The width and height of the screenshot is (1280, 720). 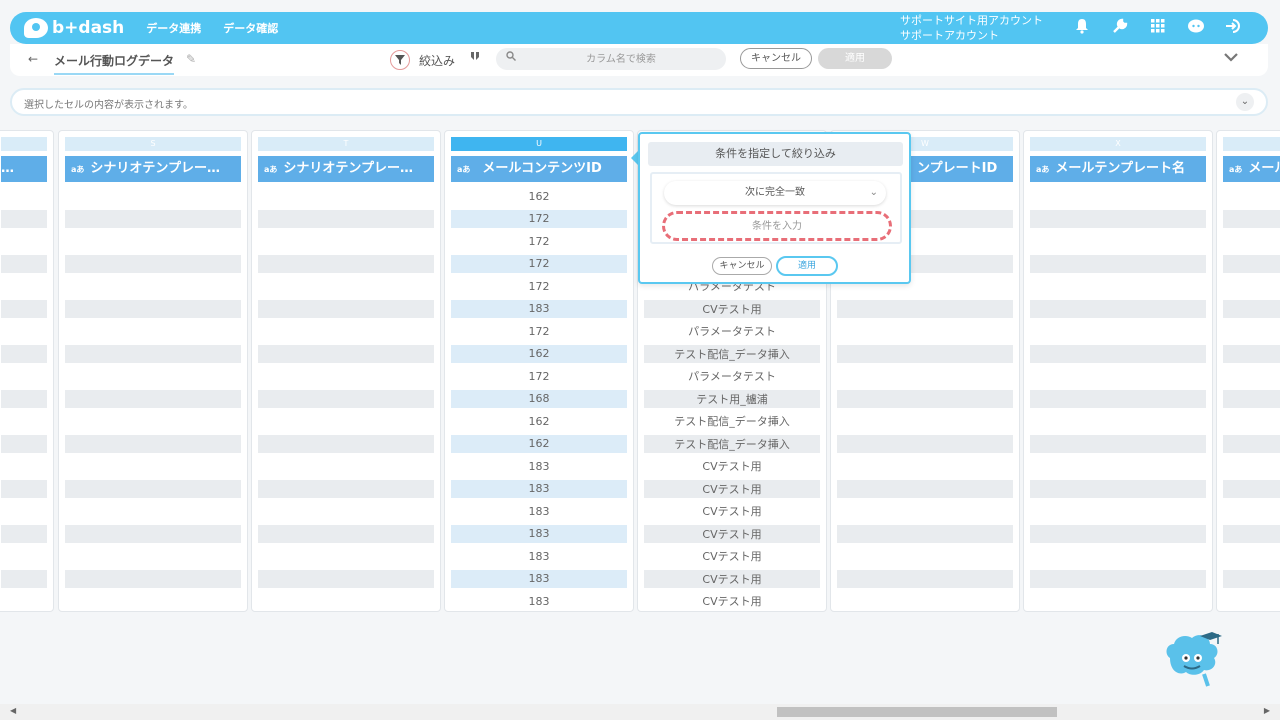 I want to click on table-cell: テスト用_櫨浦, so click(x=732, y=398).